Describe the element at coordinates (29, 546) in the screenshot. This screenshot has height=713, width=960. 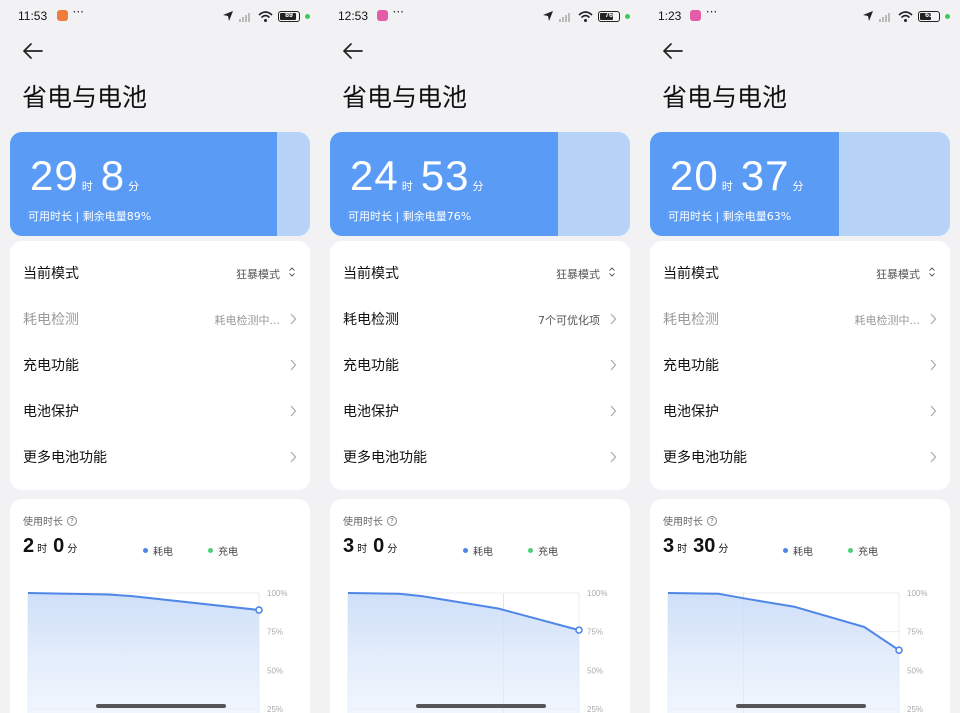
I see `usage-hours: 2` at that location.